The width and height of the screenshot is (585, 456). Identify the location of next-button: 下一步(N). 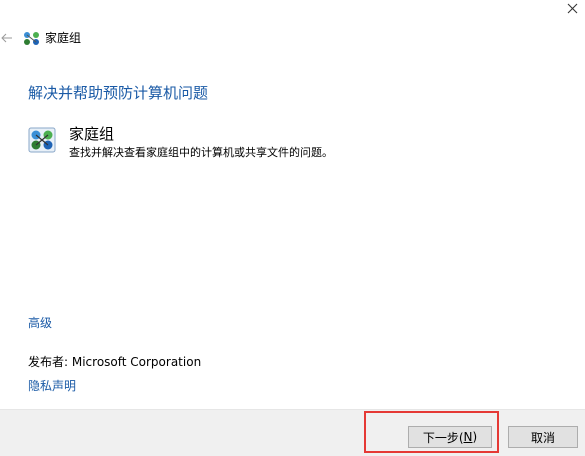
(450, 437).